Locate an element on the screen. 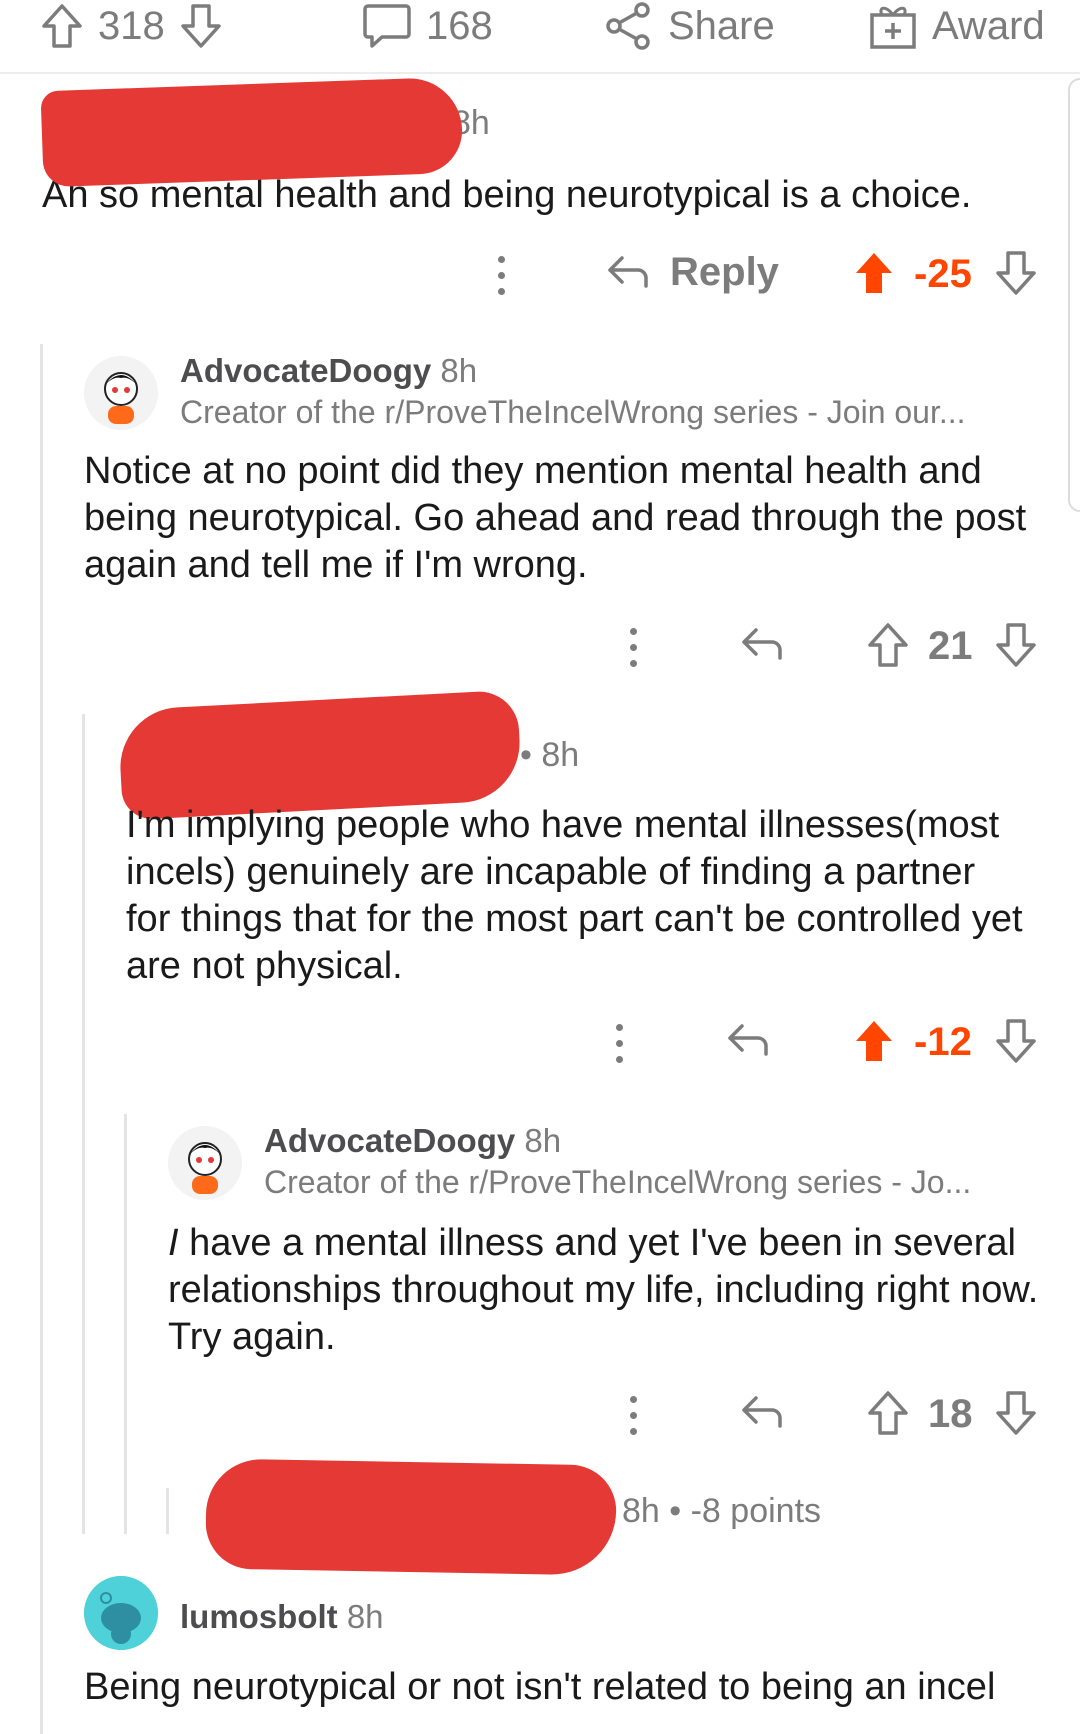  award-label: Award is located at coordinates (988, 25).